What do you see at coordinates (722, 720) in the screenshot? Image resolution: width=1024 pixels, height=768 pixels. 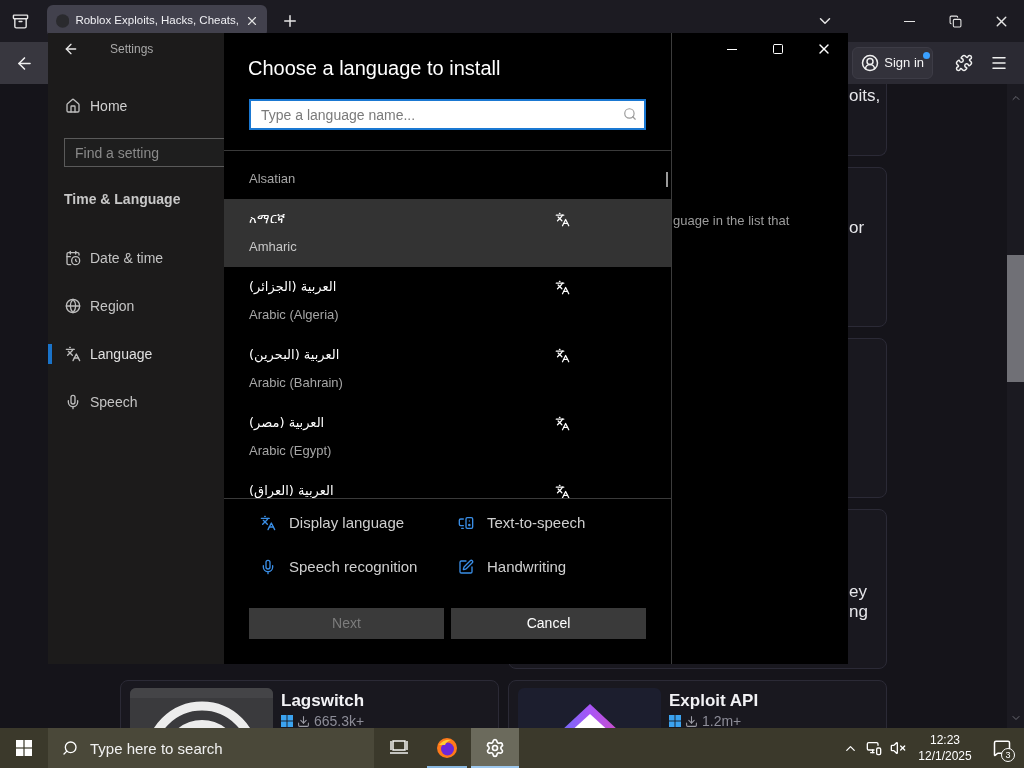 I see `download-count: 1.2m+` at bounding box center [722, 720].